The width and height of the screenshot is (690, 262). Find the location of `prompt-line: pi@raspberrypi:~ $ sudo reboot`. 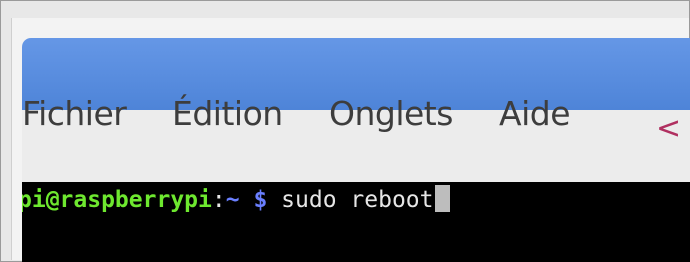

prompt-line: pi@raspberrypi:~ $ sudo reboot is located at coordinates (236, 200).